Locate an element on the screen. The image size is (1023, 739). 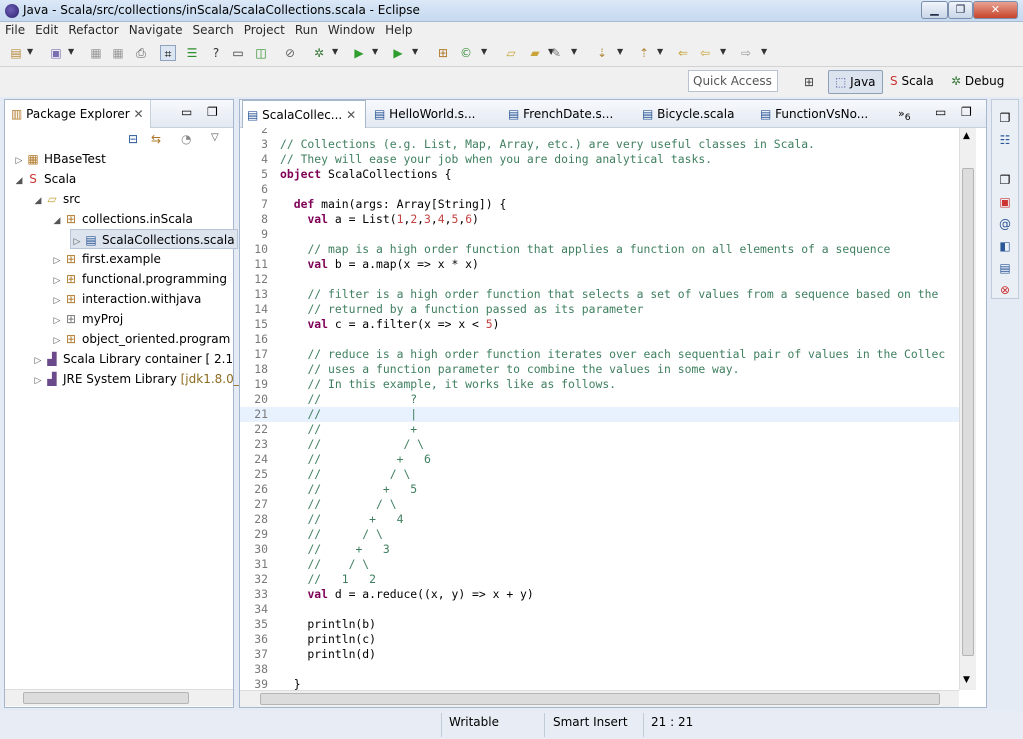
maximize-editor-icon: ❐ is located at coordinates (966, 112).